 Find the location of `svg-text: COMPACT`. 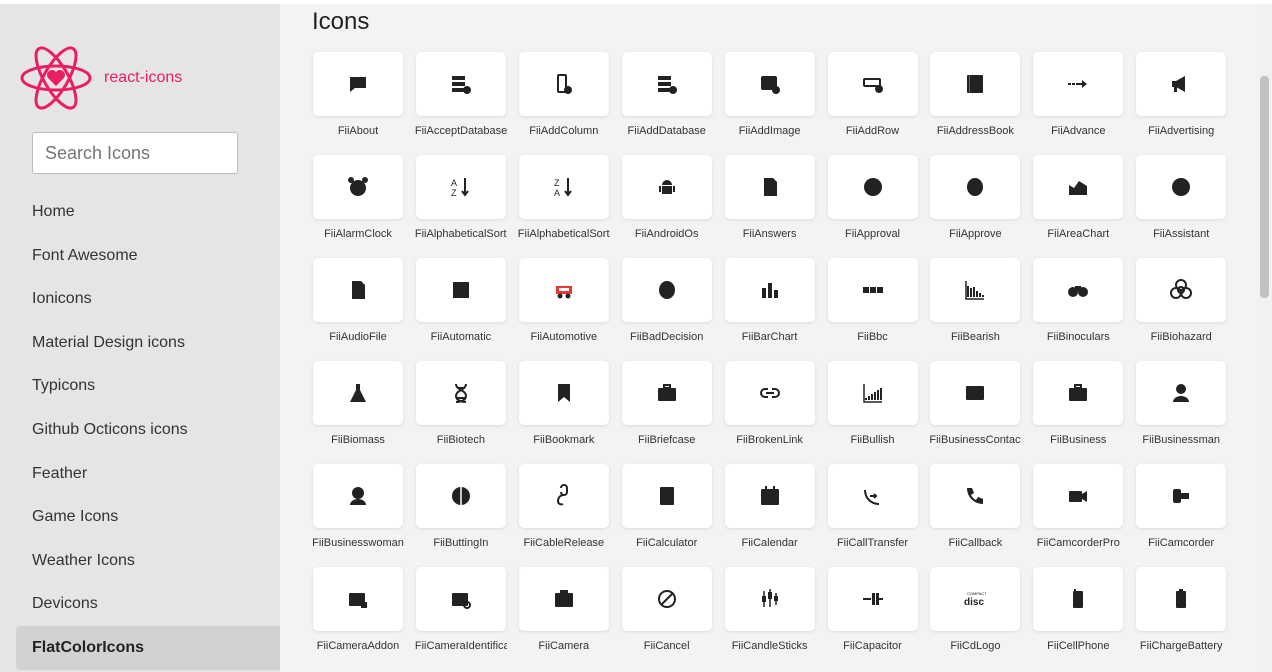

svg-text: COMPACT is located at coordinates (977, 593).